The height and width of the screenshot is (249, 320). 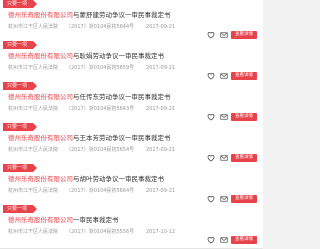 I want to click on item-title: 德州乐奇股份有限公司一审民事裁定书, so click(x=63, y=220).